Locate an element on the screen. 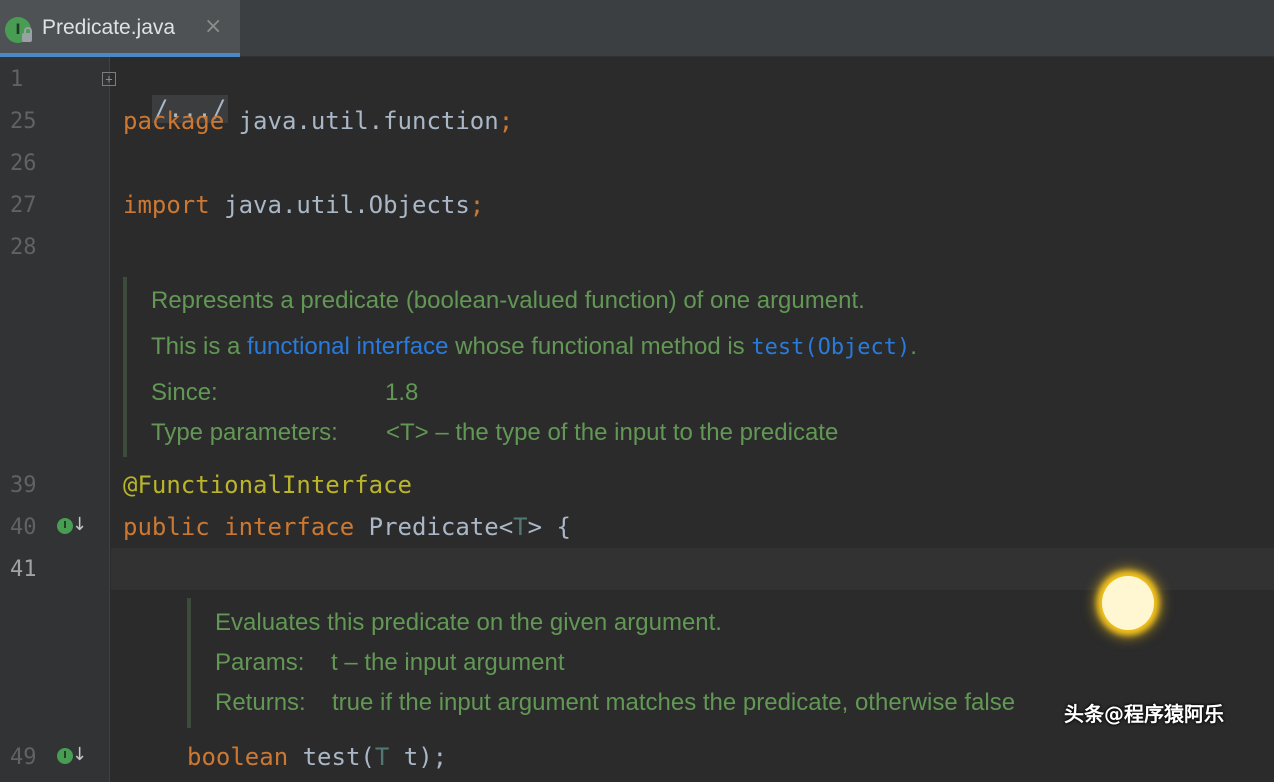 The image size is (1274, 782). code-line-import: import java.util.Objects; is located at coordinates (303, 205).